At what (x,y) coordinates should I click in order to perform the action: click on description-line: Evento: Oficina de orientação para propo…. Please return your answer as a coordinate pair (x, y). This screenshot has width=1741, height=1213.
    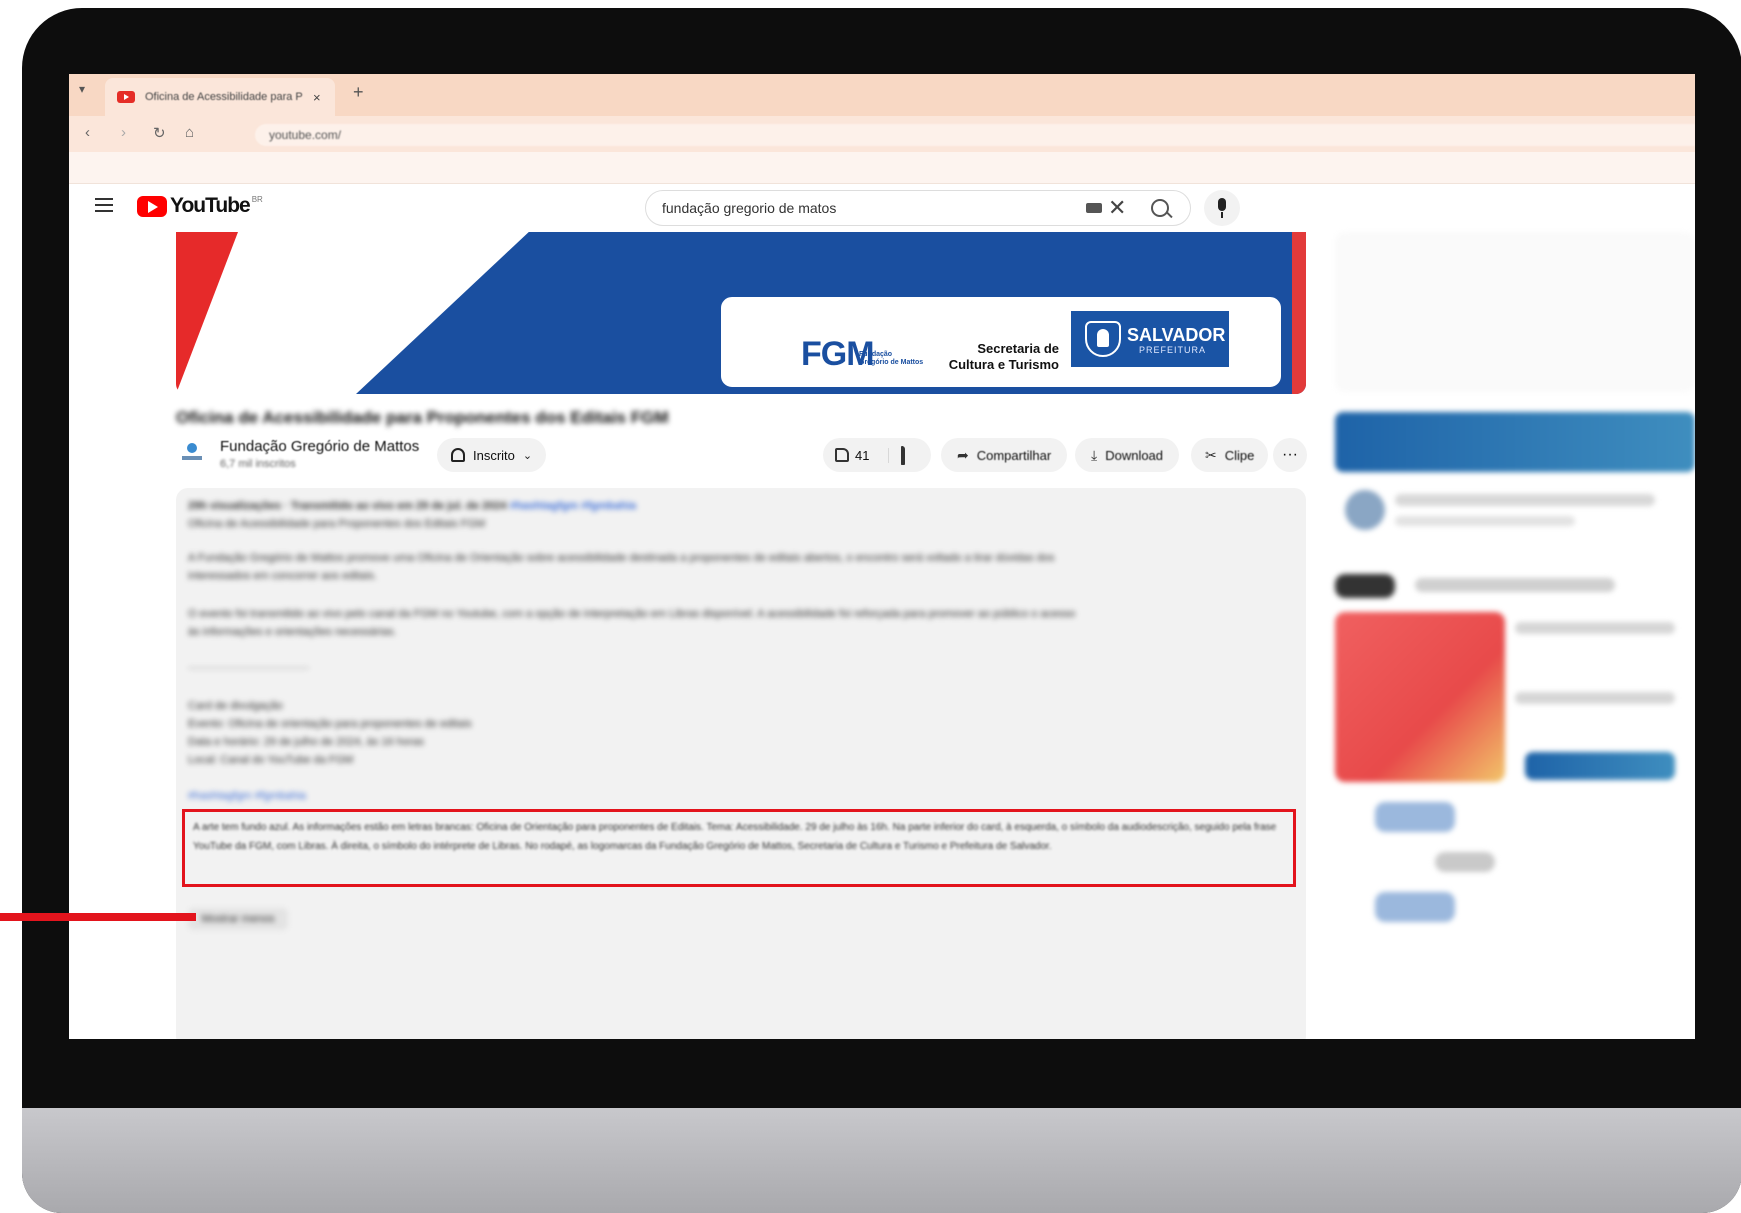
    Looking at the image, I should click on (330, 724).